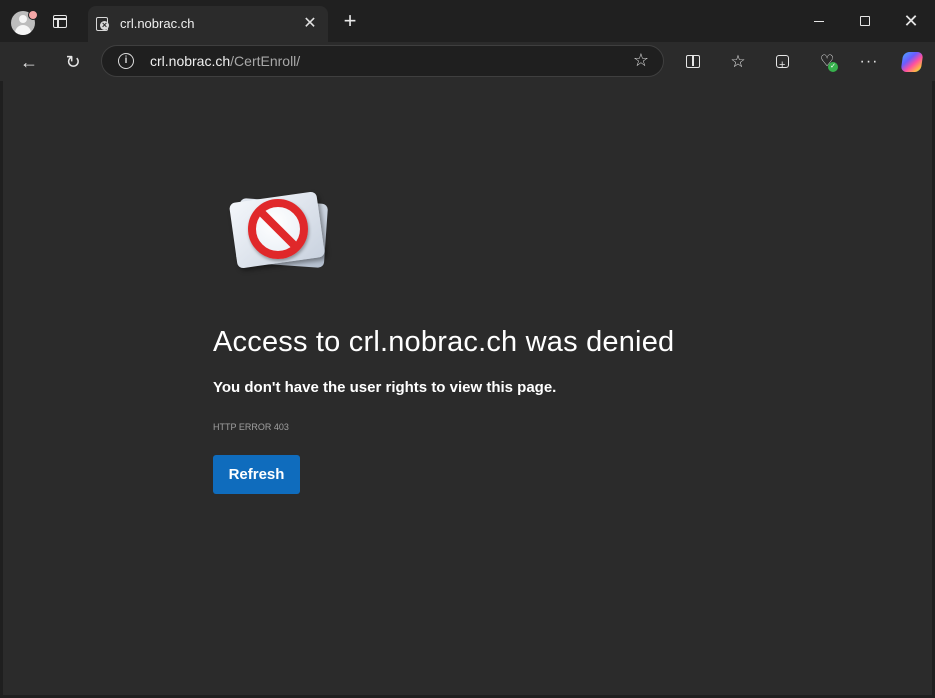  Describe the element at coordinates (126, 61) in the screenshot. I see `info-icon: i` at that location.